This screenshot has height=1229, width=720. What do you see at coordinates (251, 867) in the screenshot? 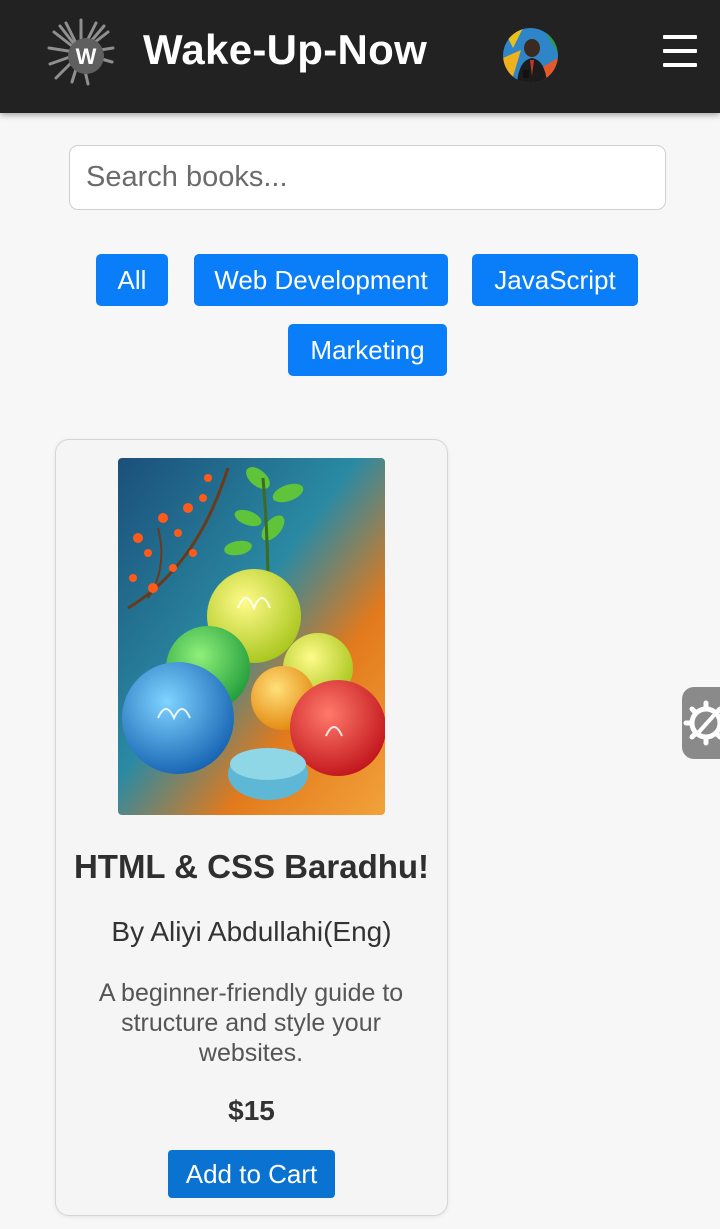
I see `book-title: HTML & CSS Baradhu!` at bounding box center [251, 867].